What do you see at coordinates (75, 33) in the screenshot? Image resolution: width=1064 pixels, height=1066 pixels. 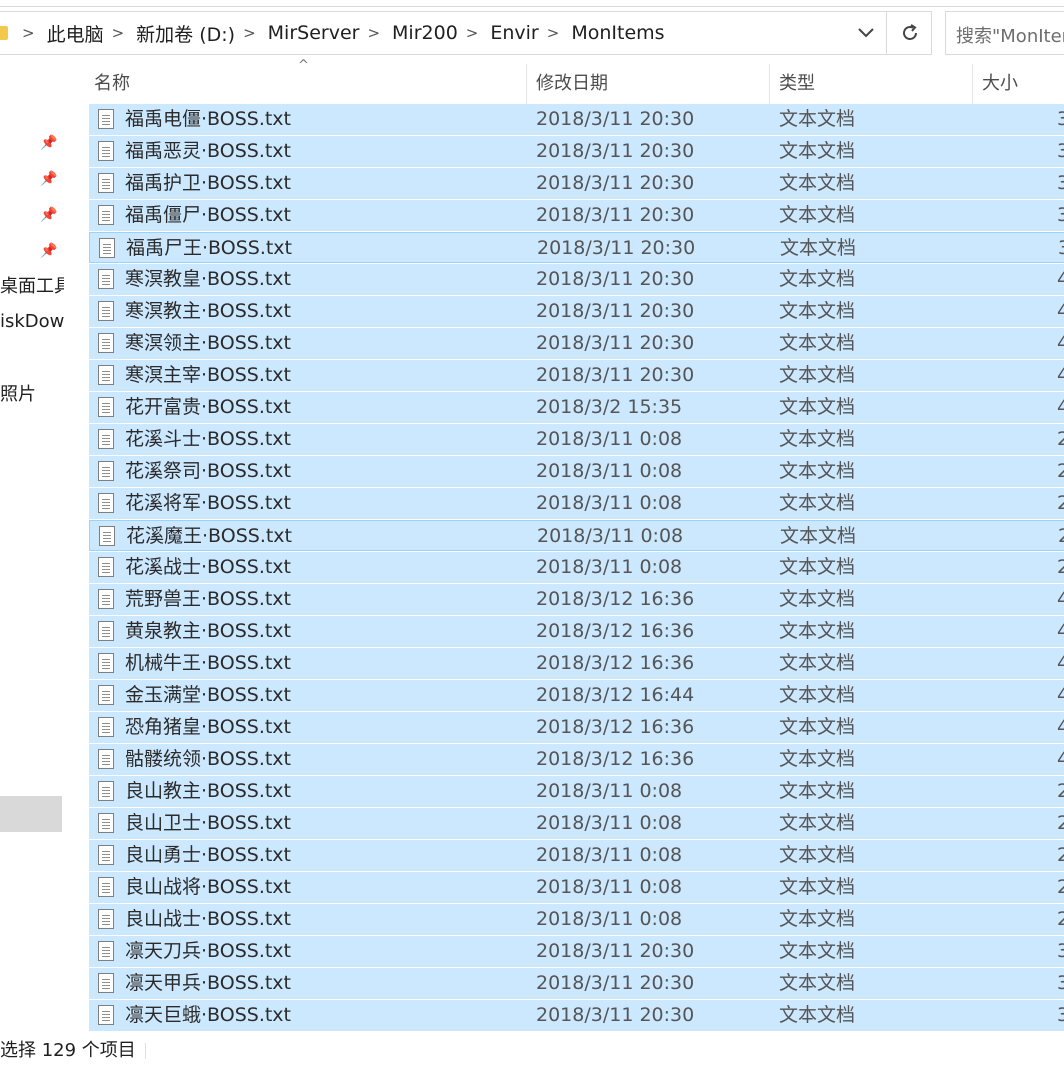 I see `breadcrumb-item-this-pc: 此电脑` at bounding box center [75, 33].